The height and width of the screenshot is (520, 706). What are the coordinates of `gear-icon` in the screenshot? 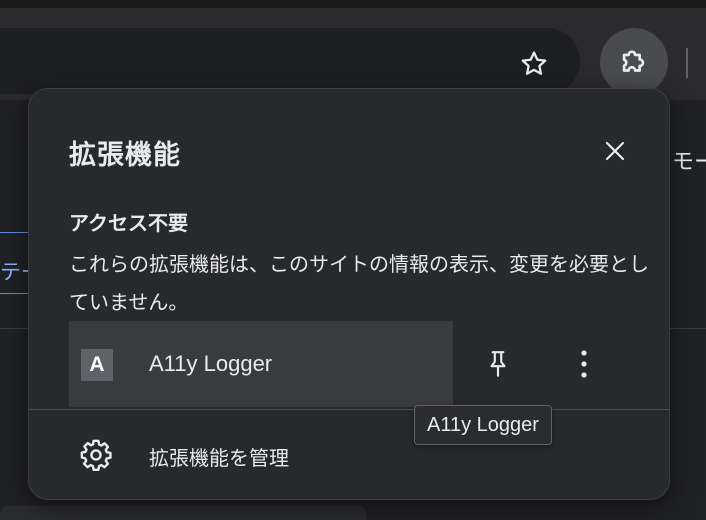 It's located at (96, 455).